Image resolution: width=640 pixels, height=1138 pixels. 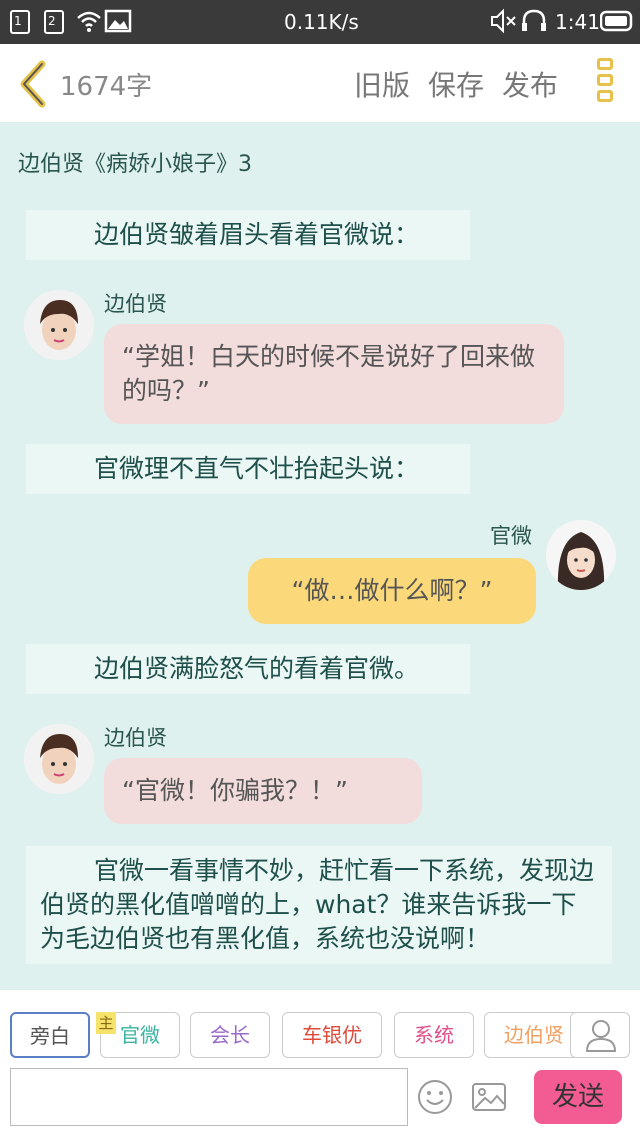 I want to click on editor-header: 1674字 旧版 保存 发布, so click(x=320, y=83).